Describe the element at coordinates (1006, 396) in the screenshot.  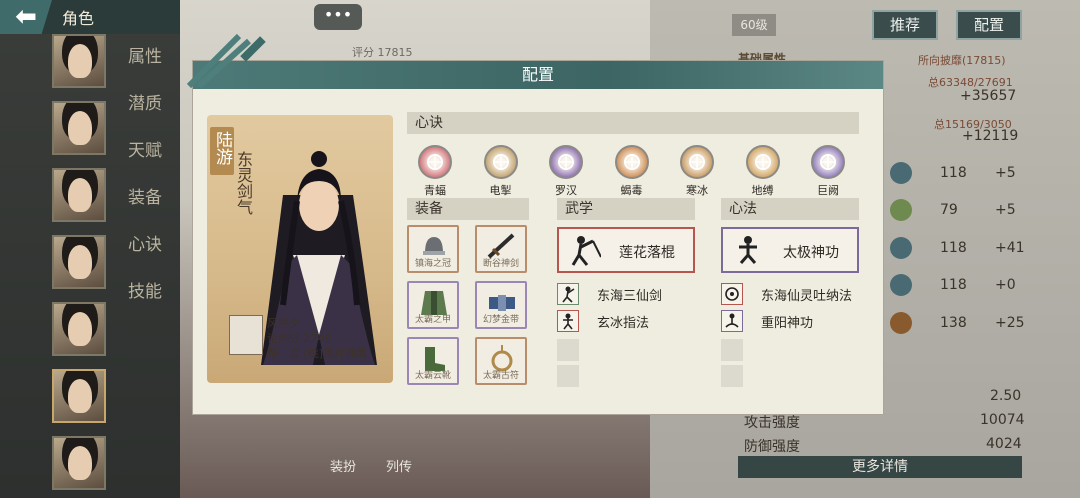
I see `stat-value: 2.50` at that location.